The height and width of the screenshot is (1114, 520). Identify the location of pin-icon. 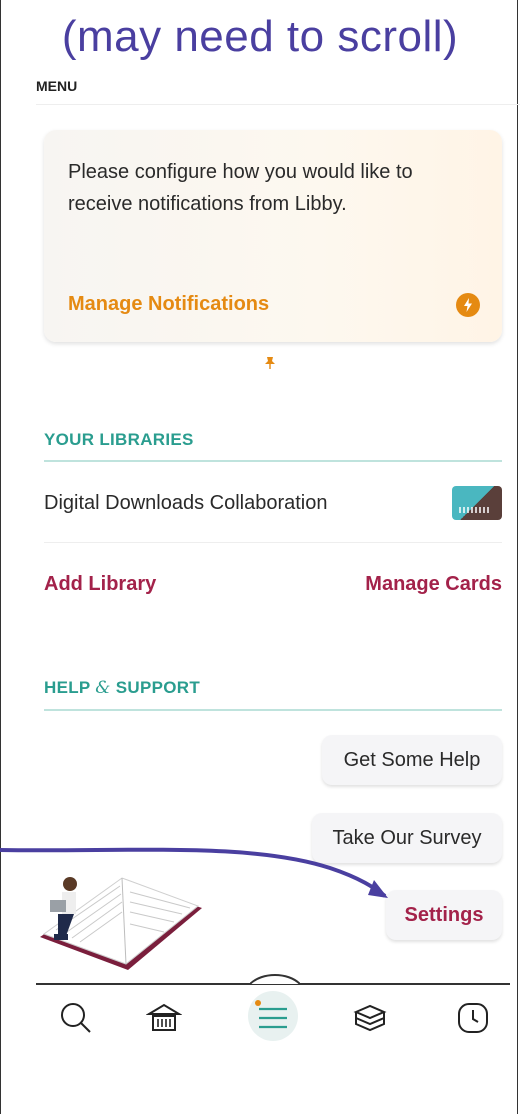
(270, 363).